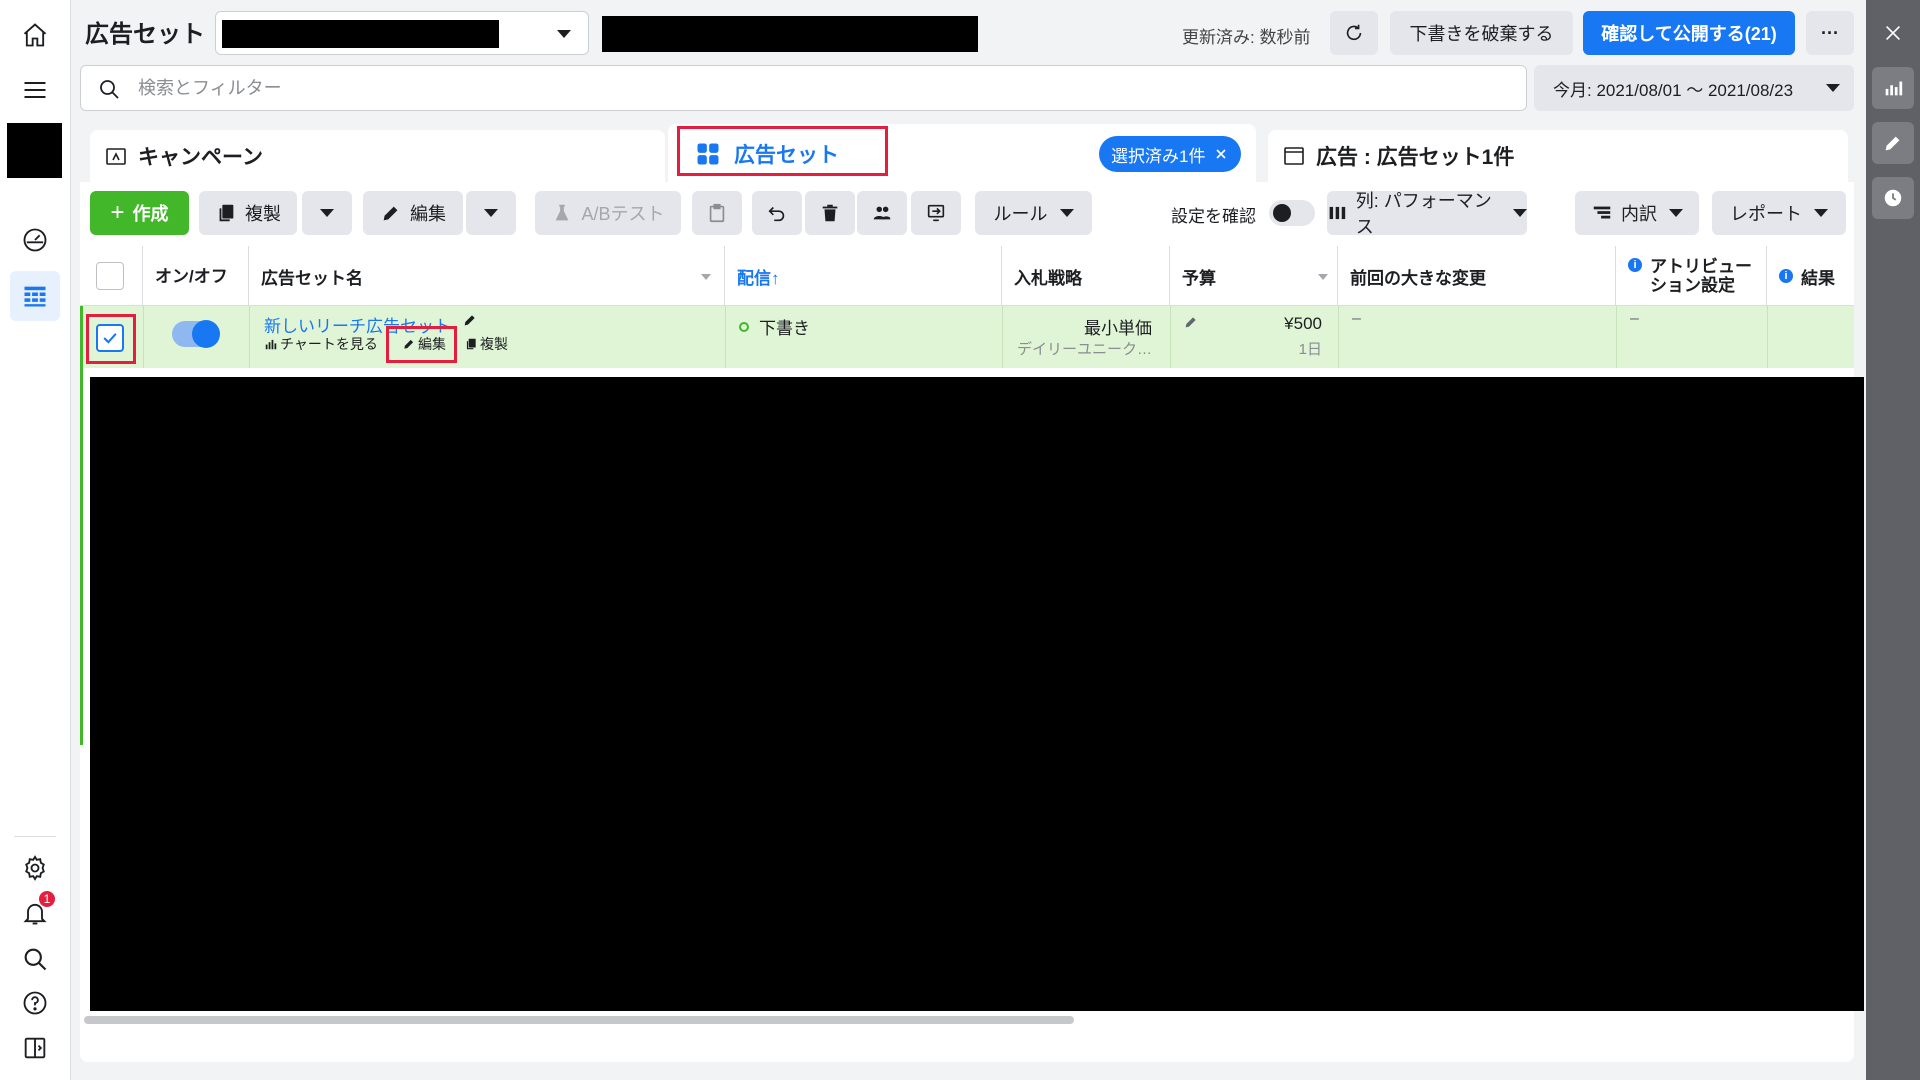 The width and height of the screenshot is (1920, 1080). Describe the element at coordinates (1810, 276) in the screenshot. I see `column-header-results: i 結果` at that location.